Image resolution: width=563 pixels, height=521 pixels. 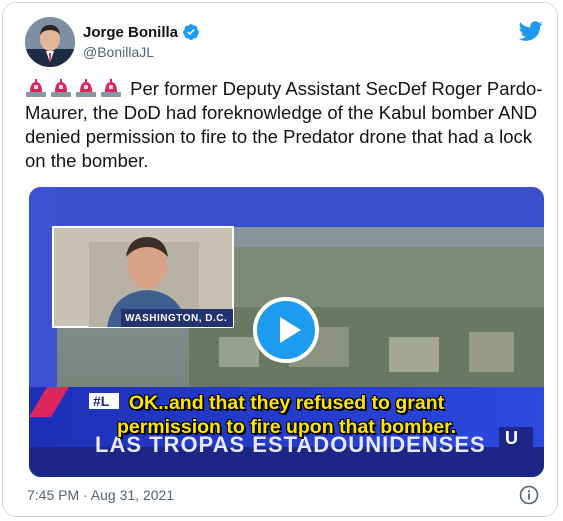 I want to click on verified-badge-icon, so click(x=191, y=32).